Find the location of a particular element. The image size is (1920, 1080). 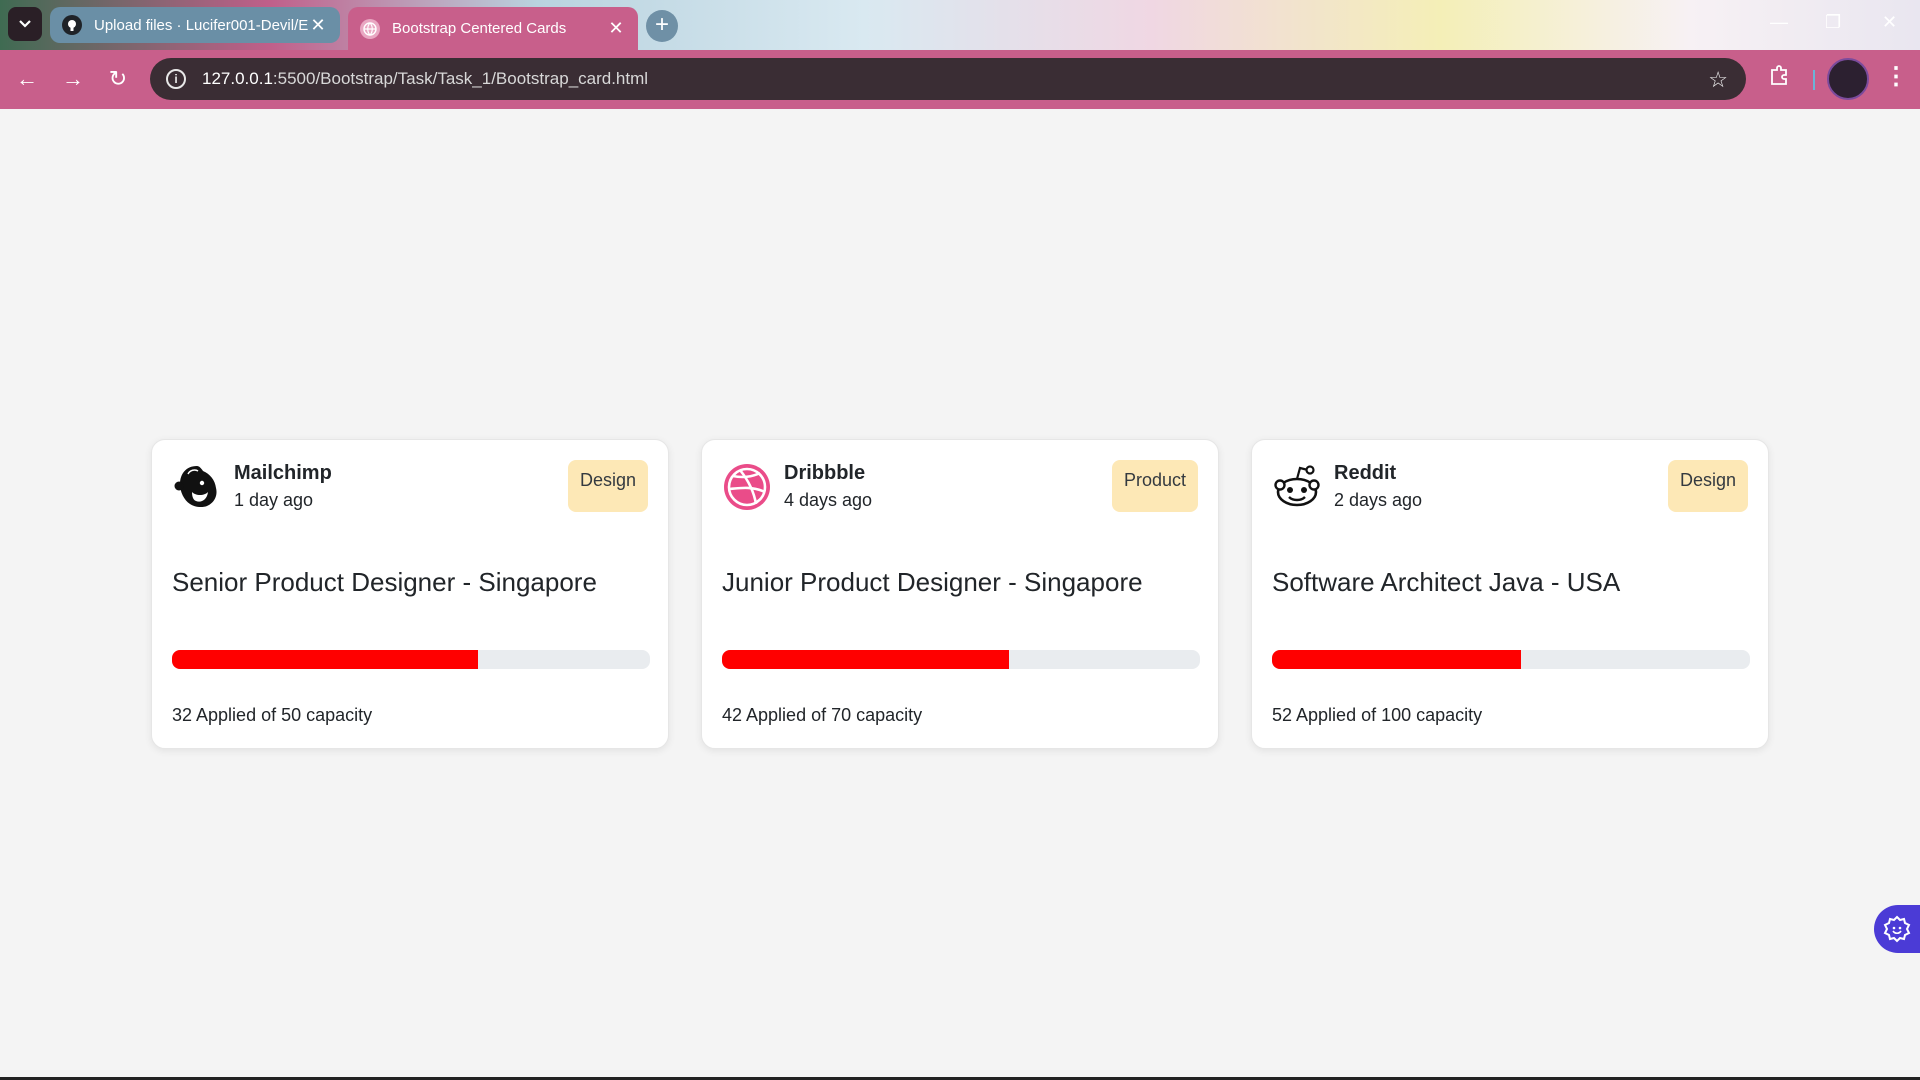

posted-time: 1 day ago is located at coordinates (274, 500).